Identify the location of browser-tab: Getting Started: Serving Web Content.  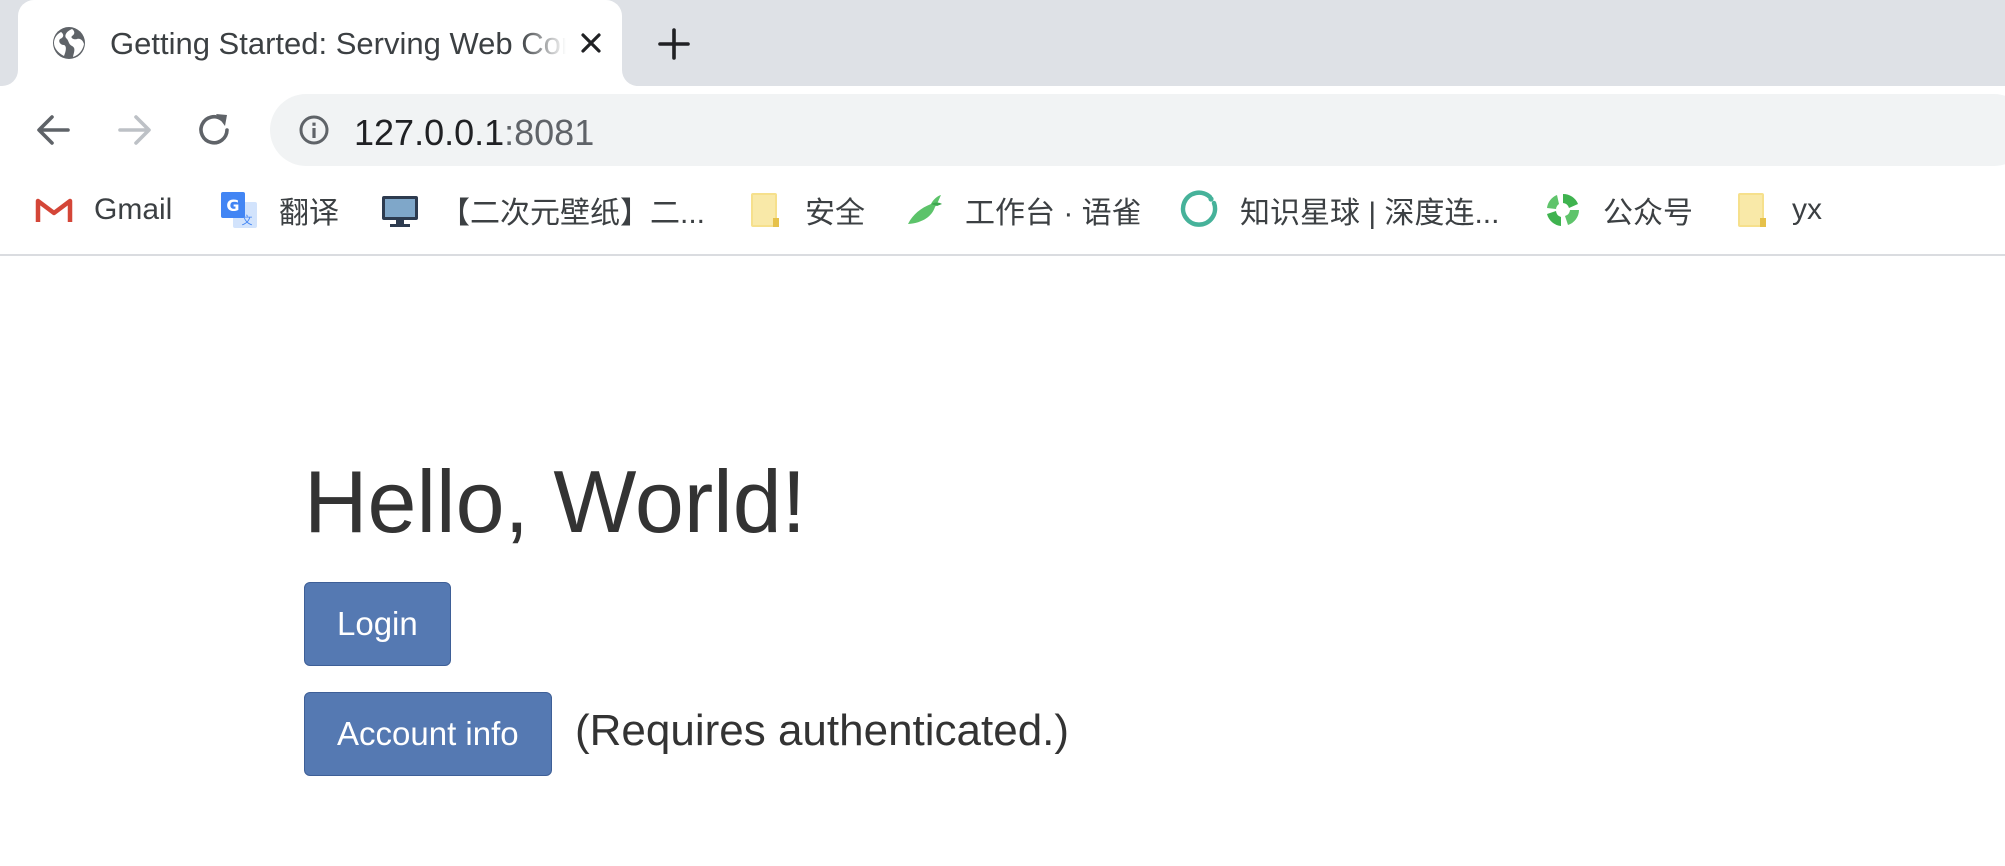
(320, 43).